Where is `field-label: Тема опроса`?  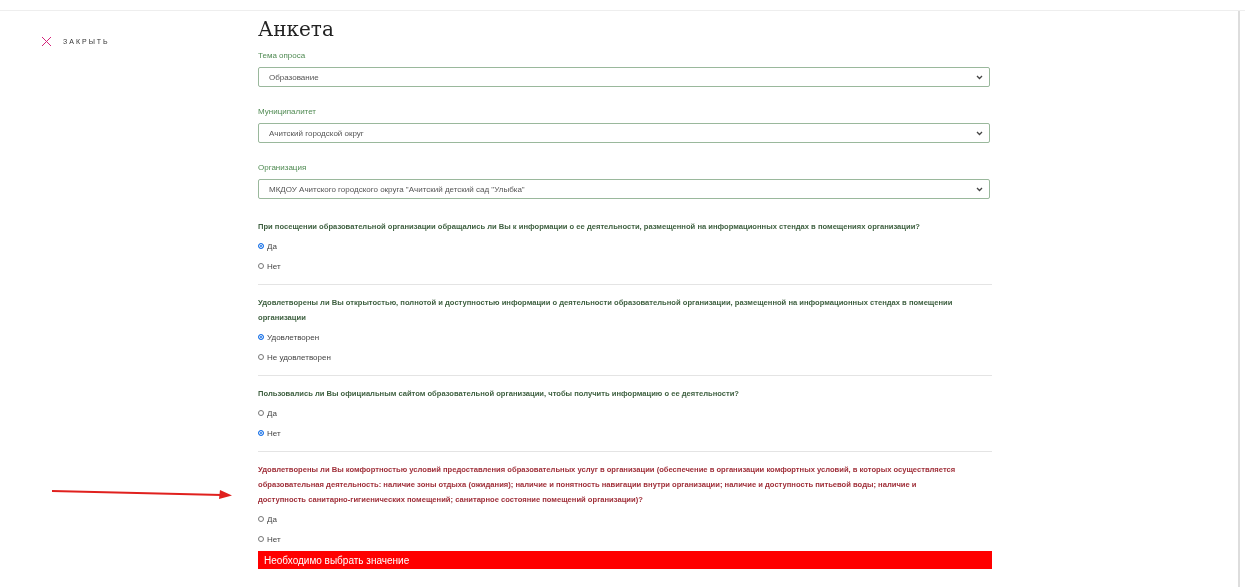
field-label: Тема опроса is located at coordinates (282, 55).